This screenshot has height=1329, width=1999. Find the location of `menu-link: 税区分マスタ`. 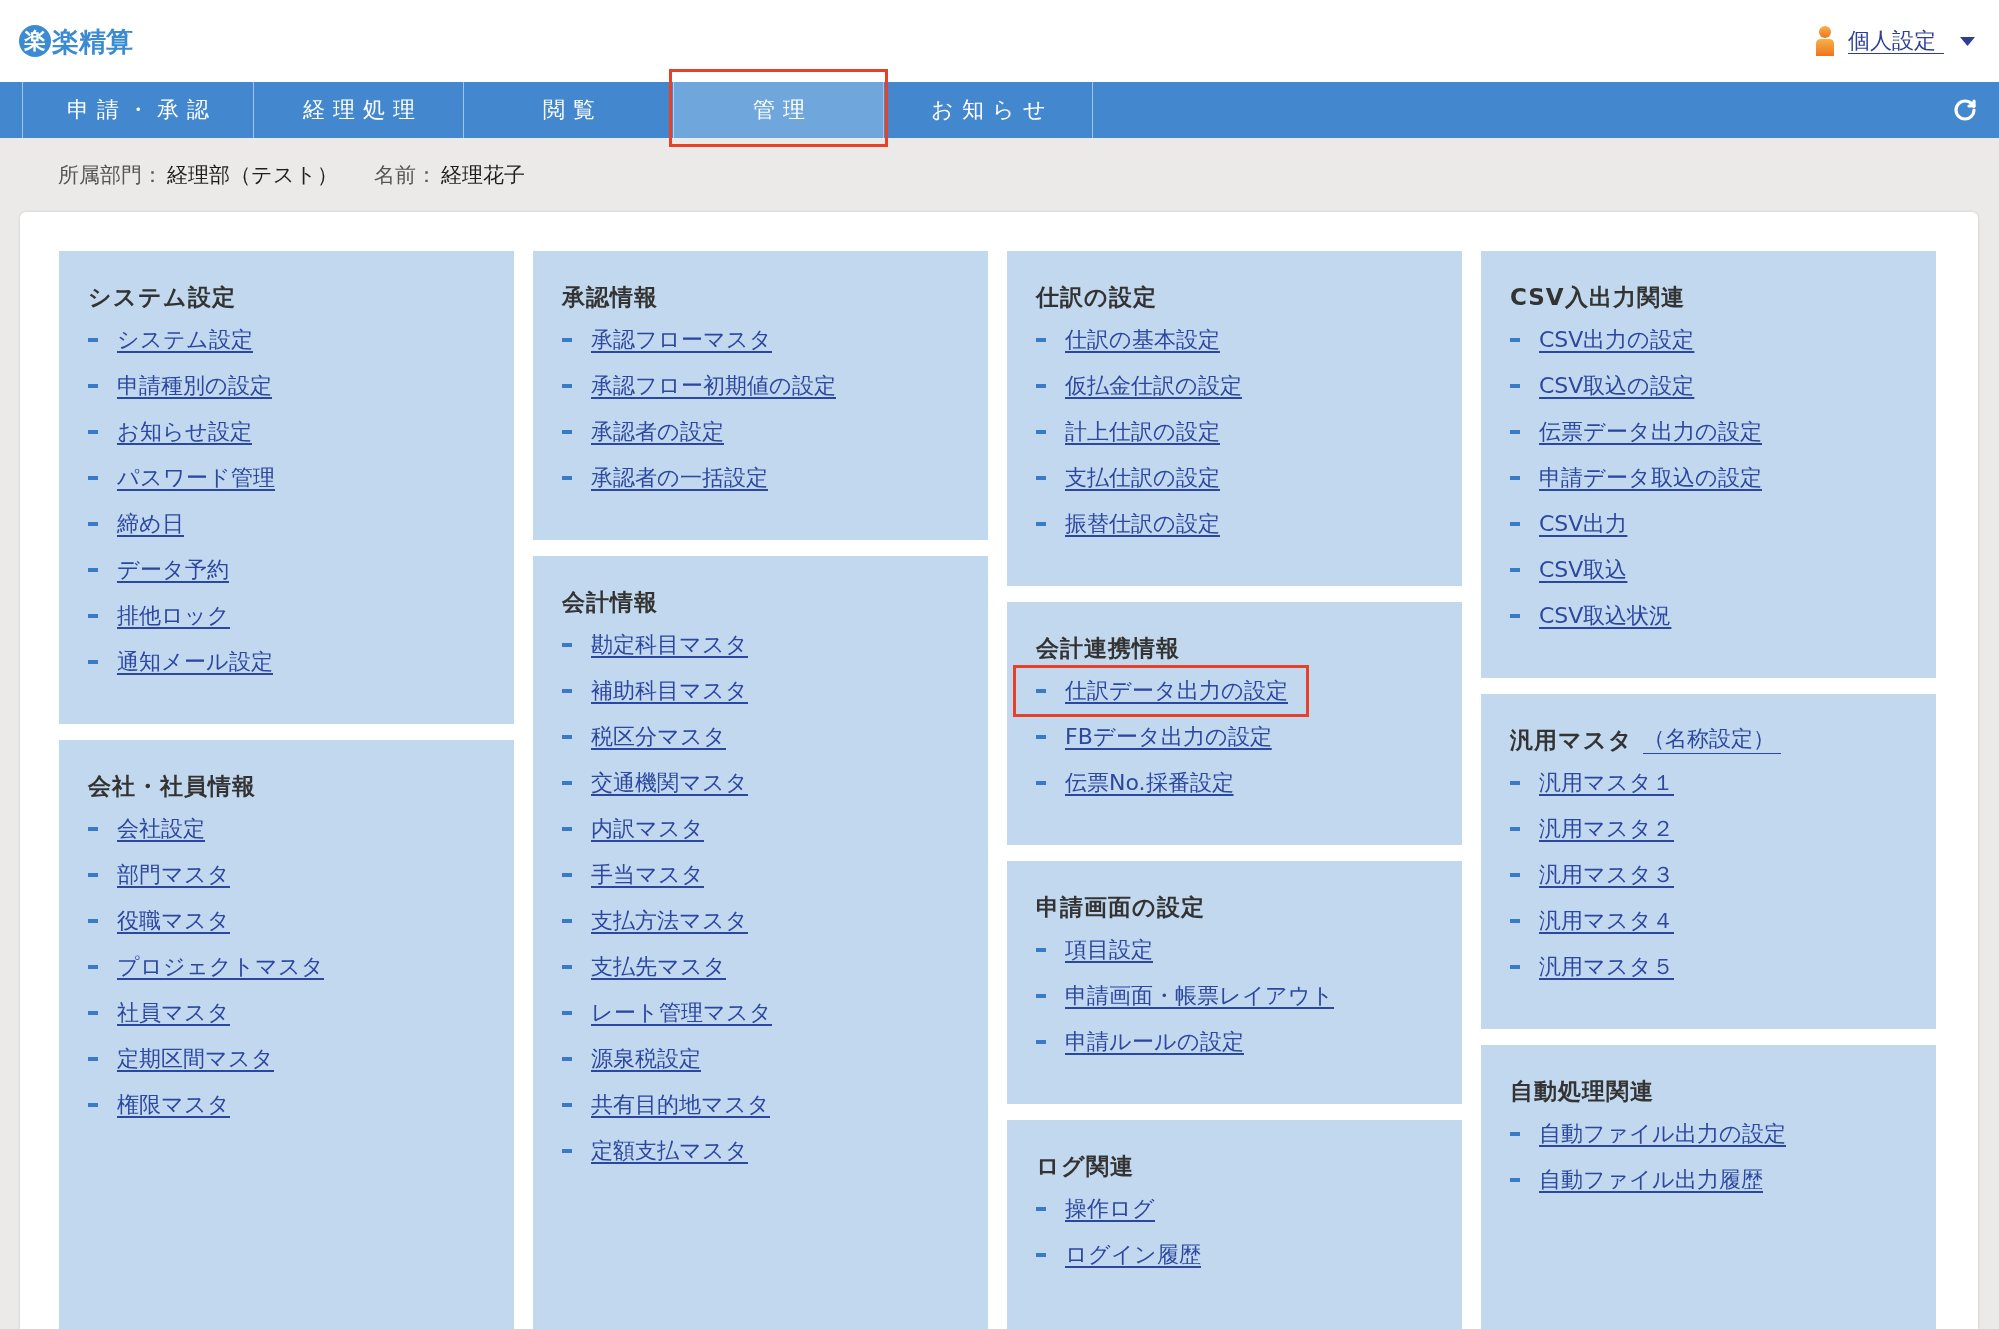

menu-link: 税区分マスタ is located at coordinates (658, 737).